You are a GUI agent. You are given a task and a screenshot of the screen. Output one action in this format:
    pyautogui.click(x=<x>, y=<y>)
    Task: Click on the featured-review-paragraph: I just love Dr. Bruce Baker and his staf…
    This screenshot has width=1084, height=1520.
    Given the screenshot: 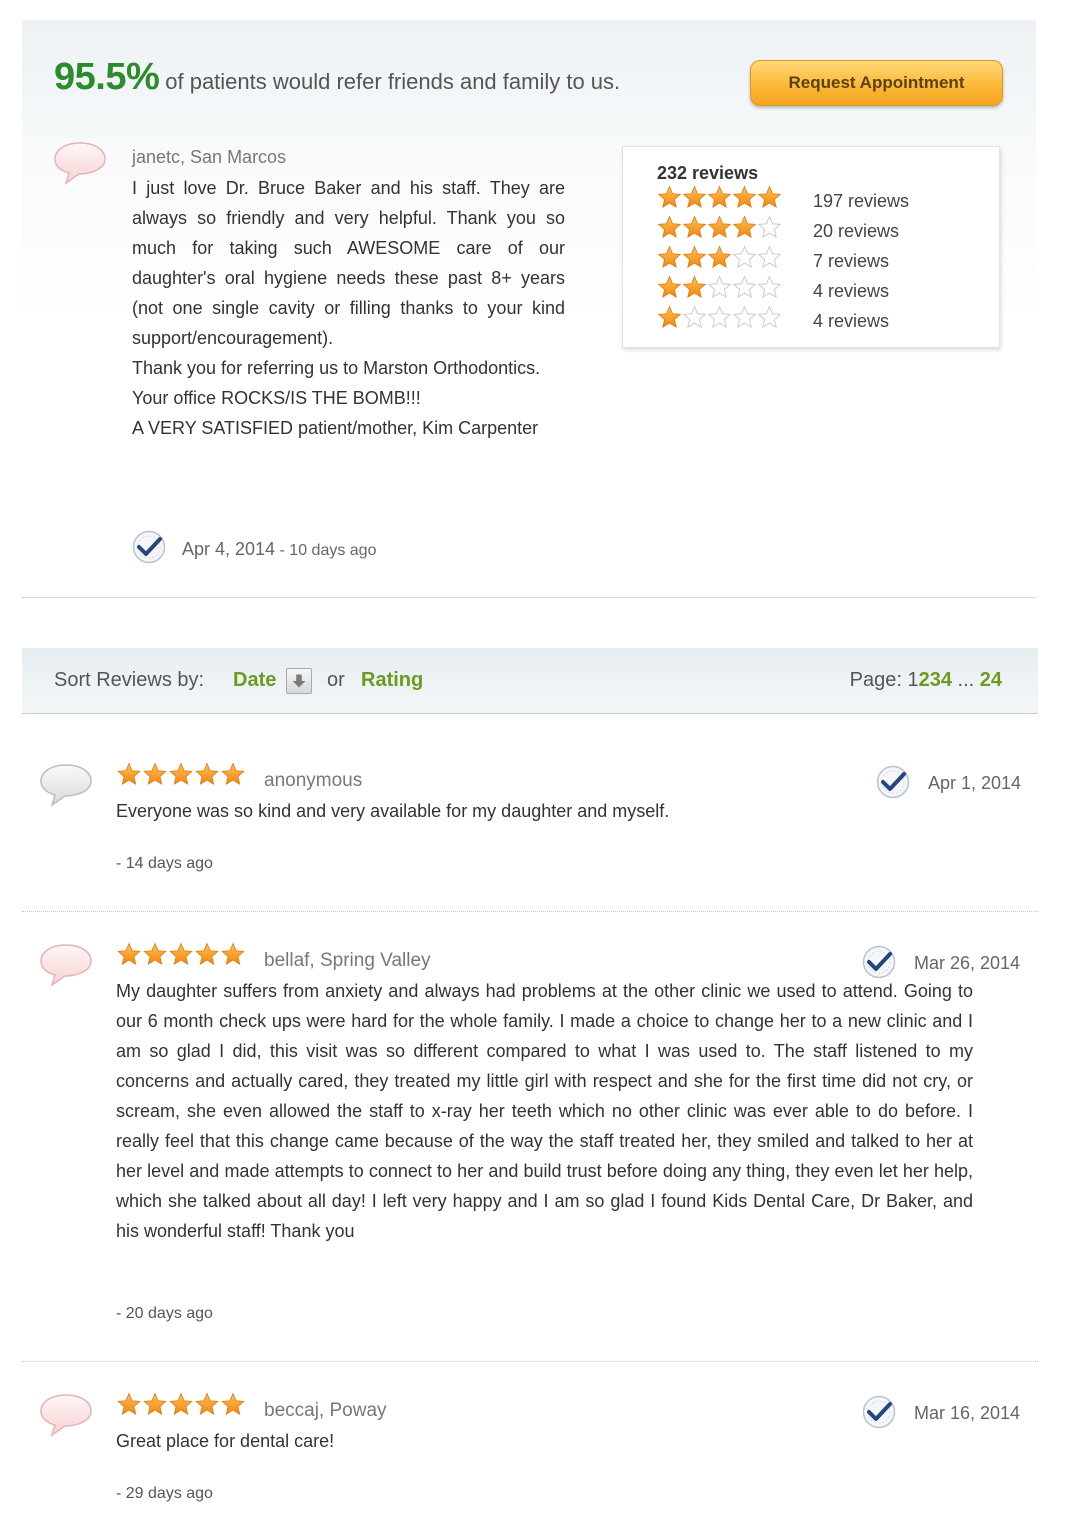 What is the action you would take?
    pyautogui.click(x=348, y=263)
    